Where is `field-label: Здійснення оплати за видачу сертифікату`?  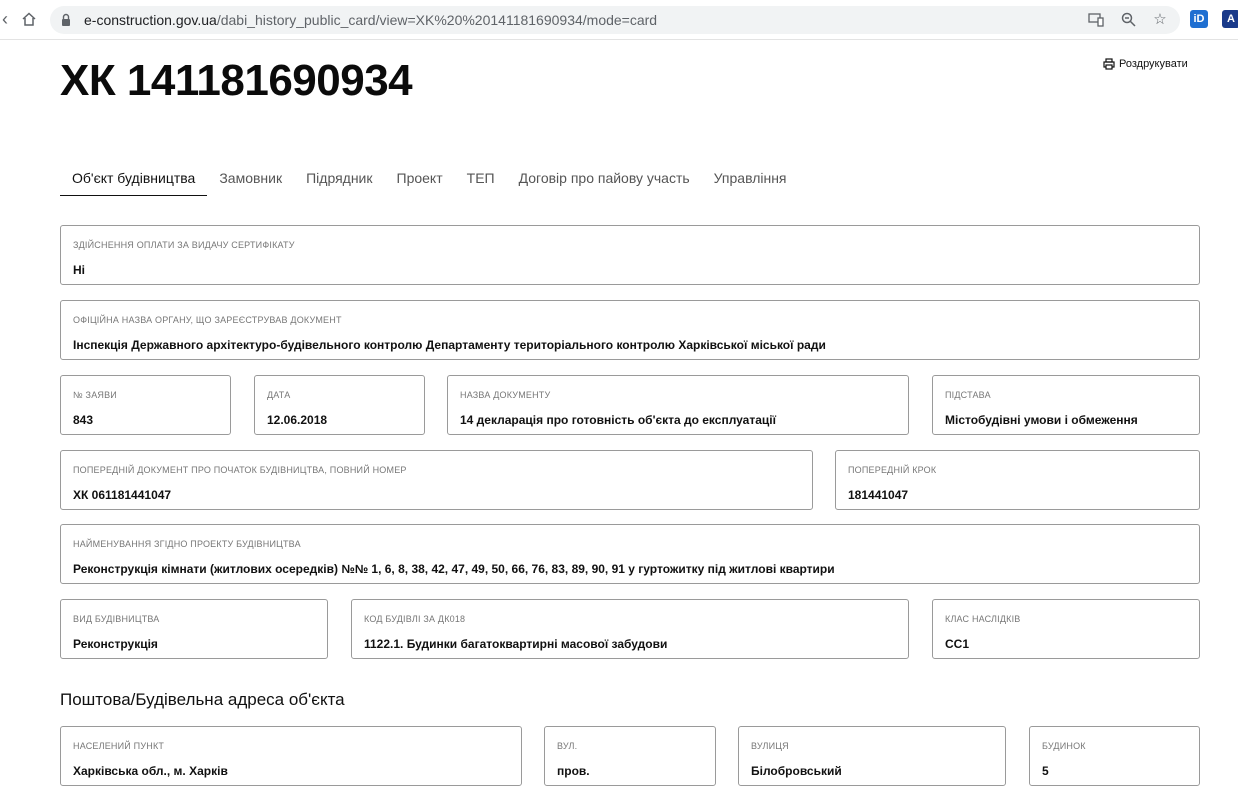 field-label: Здійснення оплати за видачу сертифікату is located at coordinates (184, 245).